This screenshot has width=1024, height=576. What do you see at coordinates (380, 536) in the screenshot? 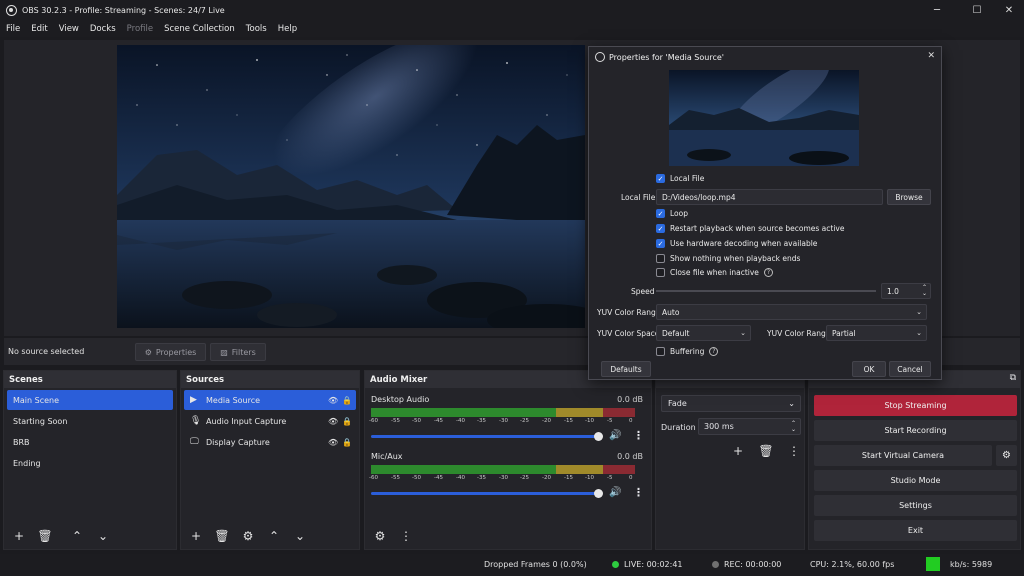
I see `advanced-audio-icon: ⚙` at bounding box center [380, 536].